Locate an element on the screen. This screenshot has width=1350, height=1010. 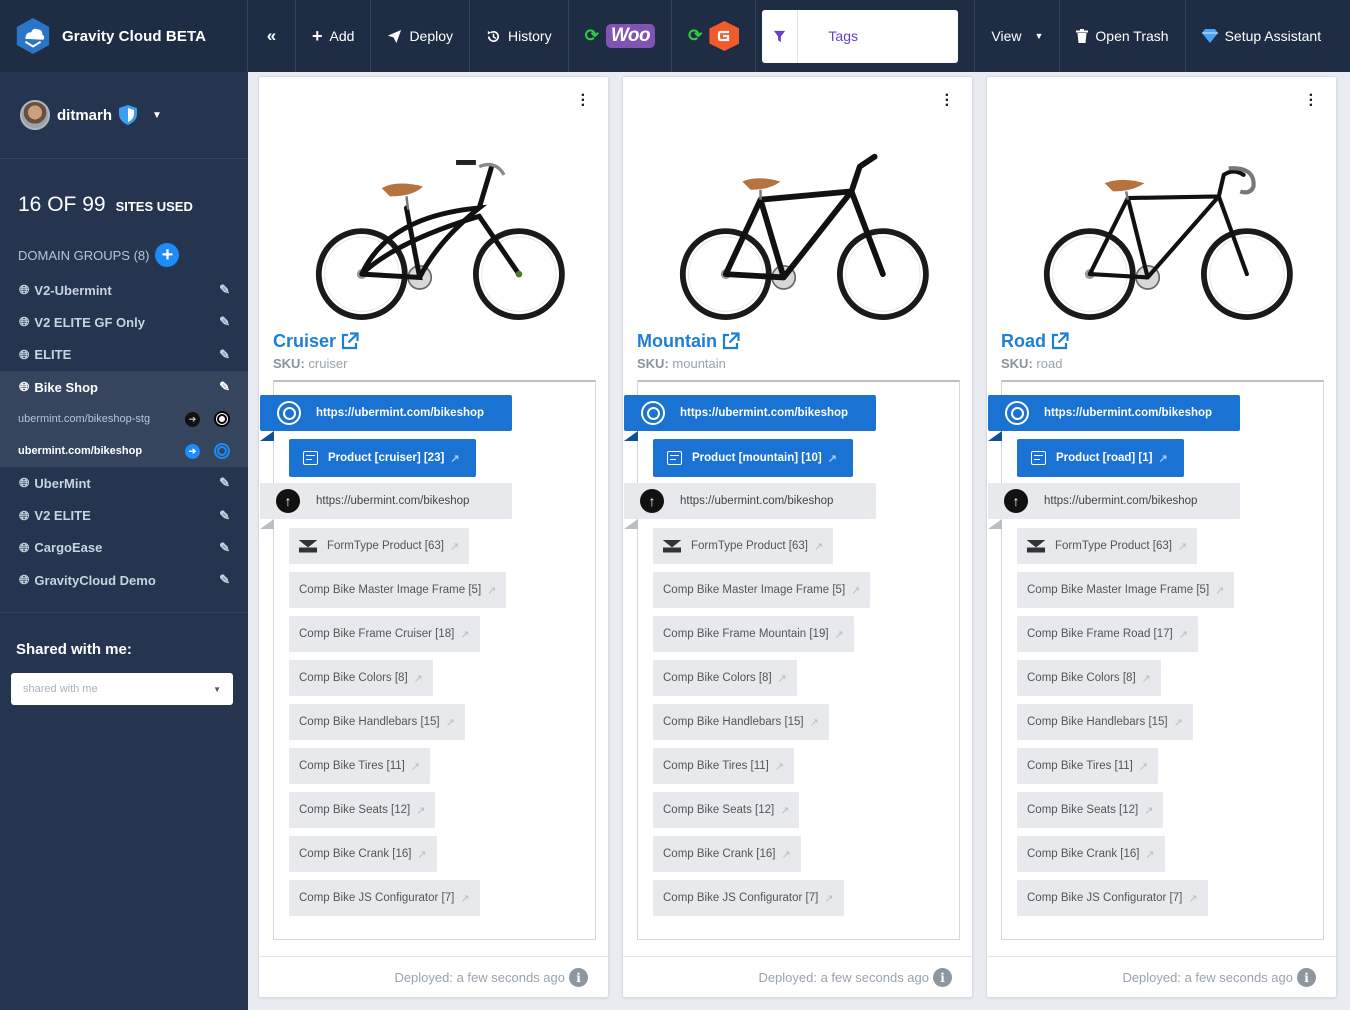
deploy-button: Deploy is located at coordinates (421, 36).